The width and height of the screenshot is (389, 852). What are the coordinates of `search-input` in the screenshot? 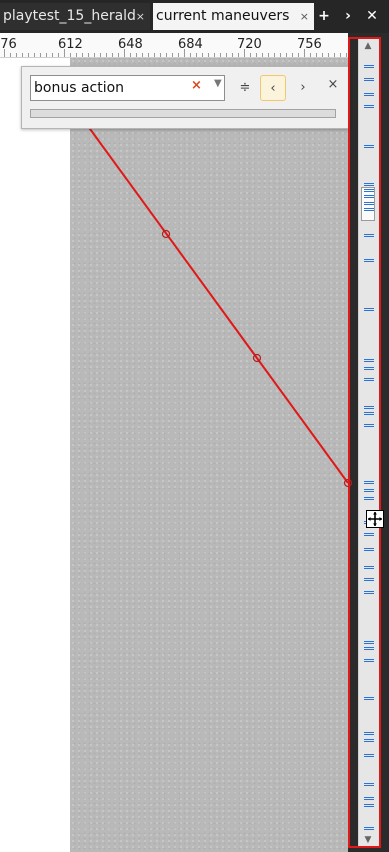 It's located at (109, 88).